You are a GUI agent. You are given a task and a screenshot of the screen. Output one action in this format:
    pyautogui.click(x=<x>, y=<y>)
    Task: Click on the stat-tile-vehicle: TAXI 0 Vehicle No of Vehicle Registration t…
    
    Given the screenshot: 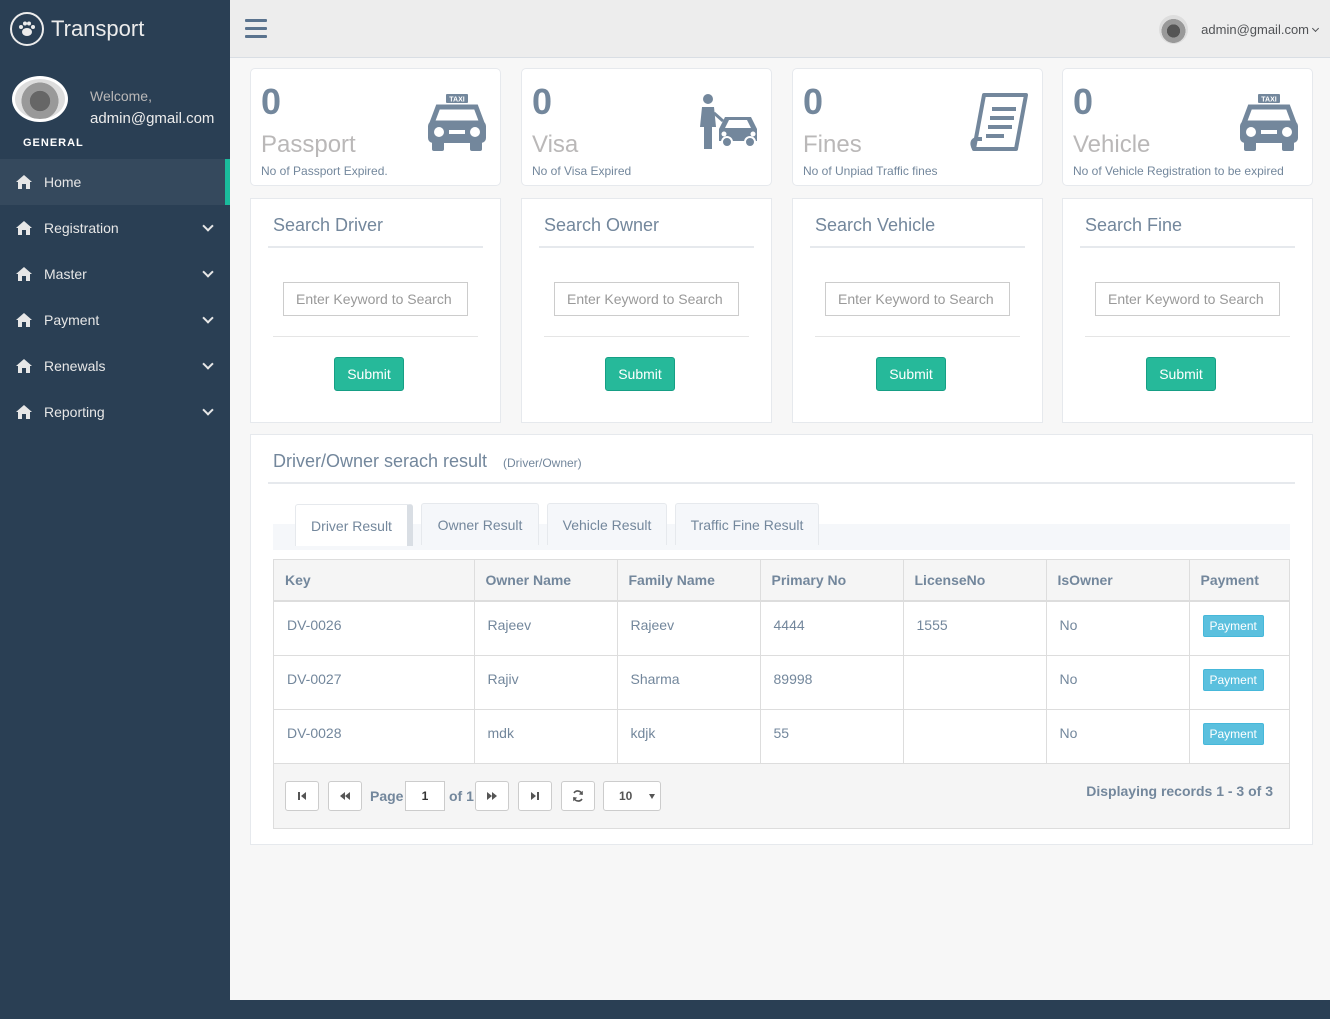 What is the action you would take?
    pyautogui.click(x=1187, y=127)
    